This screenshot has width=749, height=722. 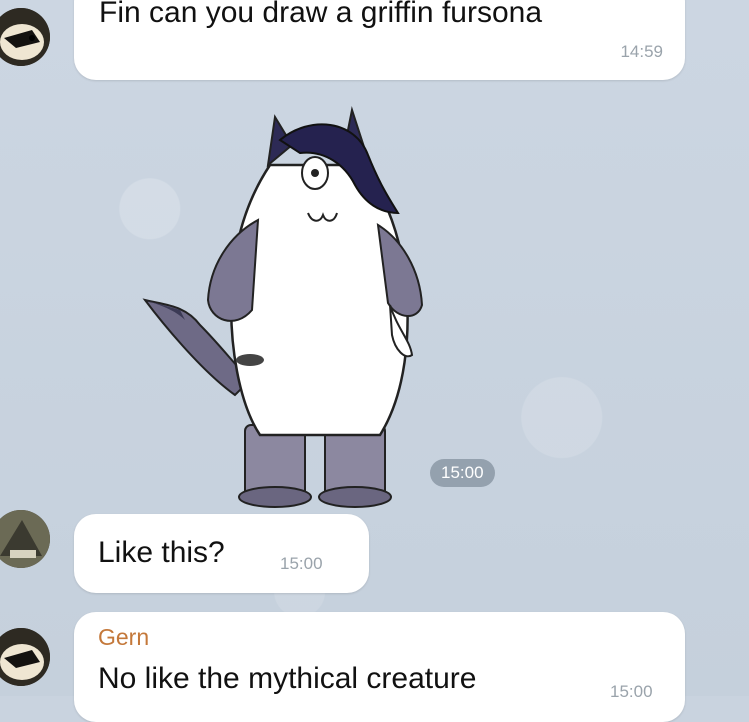 I want to click on message-bubble: Like this? 15:00, so click(x=221, y=553).